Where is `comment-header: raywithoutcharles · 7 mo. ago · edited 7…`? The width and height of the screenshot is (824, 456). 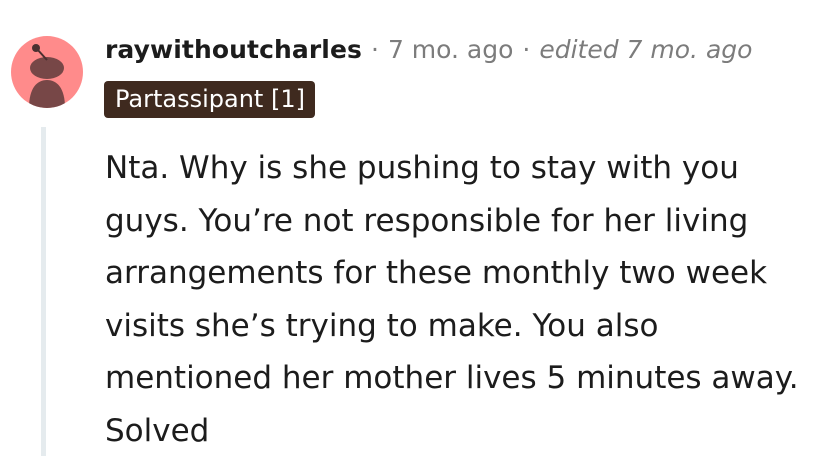 comment-header: raywithoutcharles · 7 mo. ago · edited 7… is located at coordinates (428, 49).